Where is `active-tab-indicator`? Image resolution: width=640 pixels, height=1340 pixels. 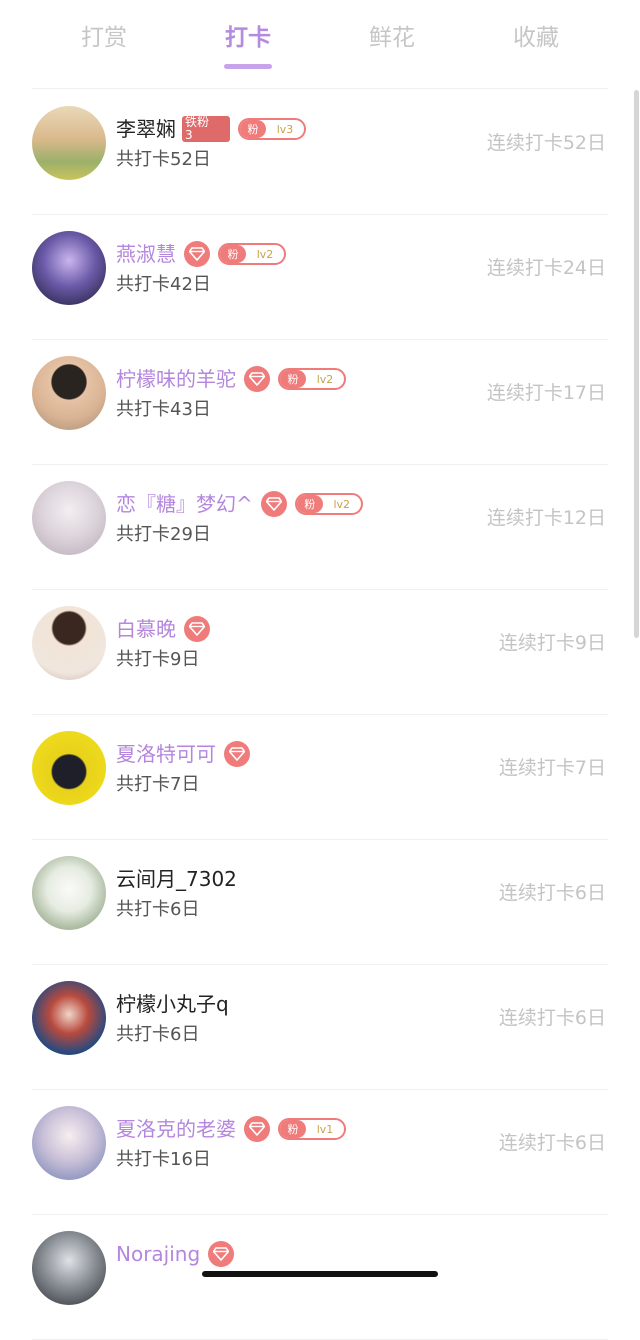
active-tab-indicator is located at coordinates (248, 66).